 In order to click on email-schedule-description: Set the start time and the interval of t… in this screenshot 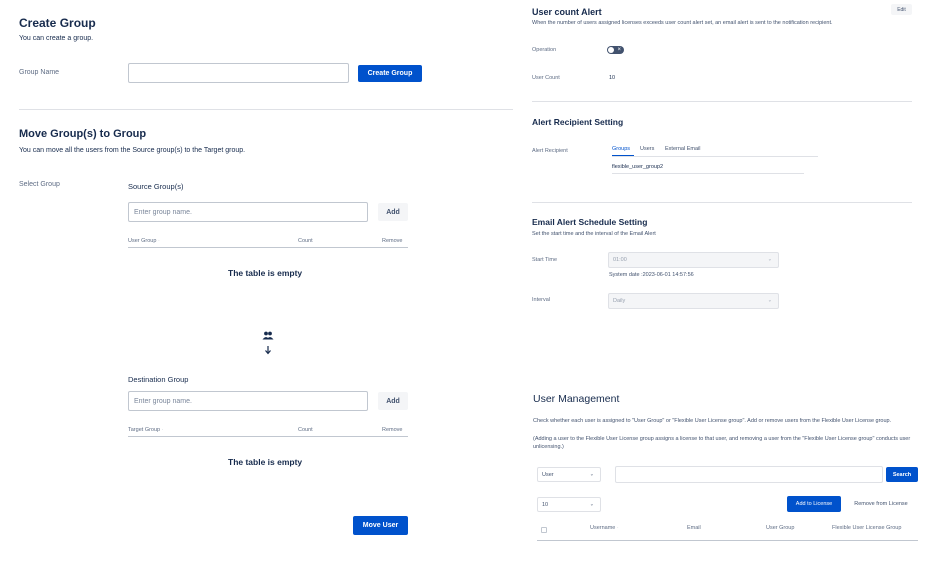, I will do `click(594, 234)`.